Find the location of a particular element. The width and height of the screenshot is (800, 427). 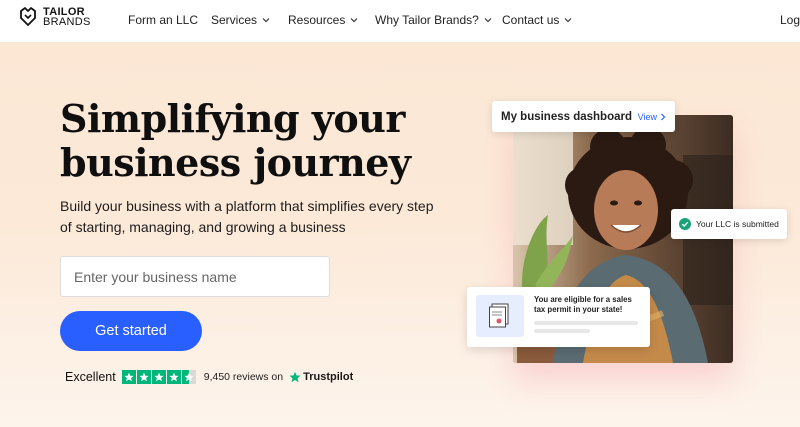

nav-item-resources: Resources is located at coordinates (323, 20).